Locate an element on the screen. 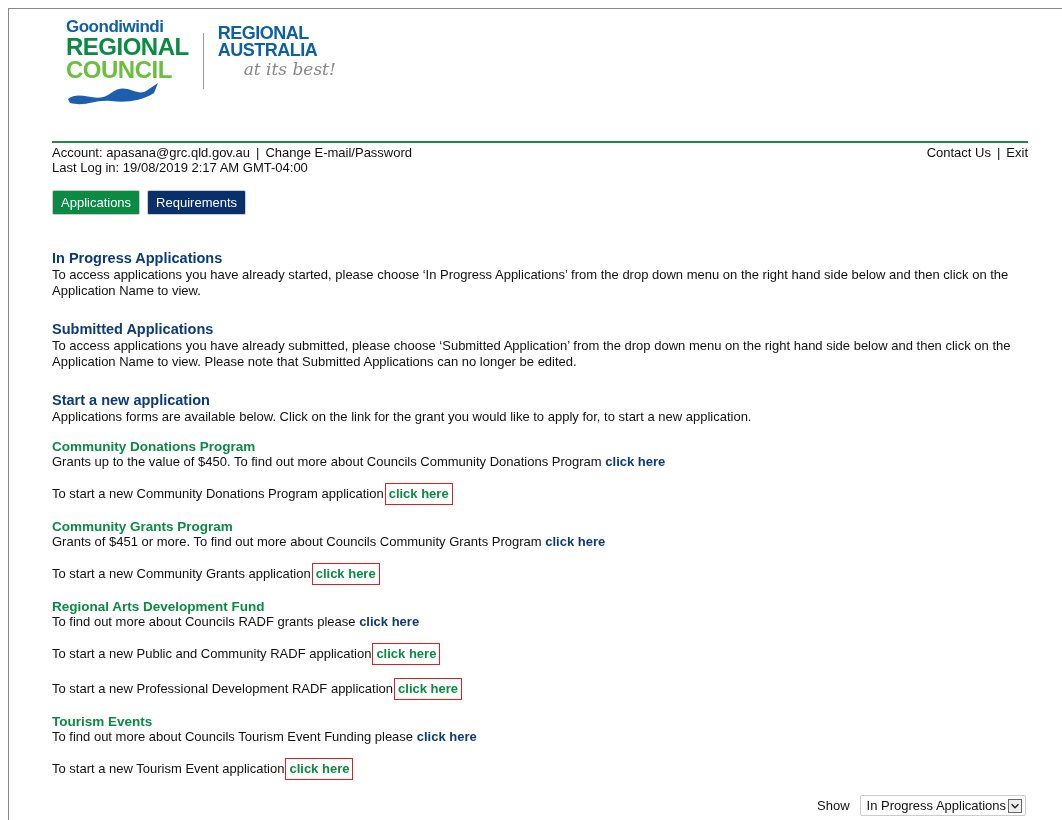 The height and width of the screenshot is (820, 1062). section-heading: Submitted Applications is located at coordinates (133, 329).